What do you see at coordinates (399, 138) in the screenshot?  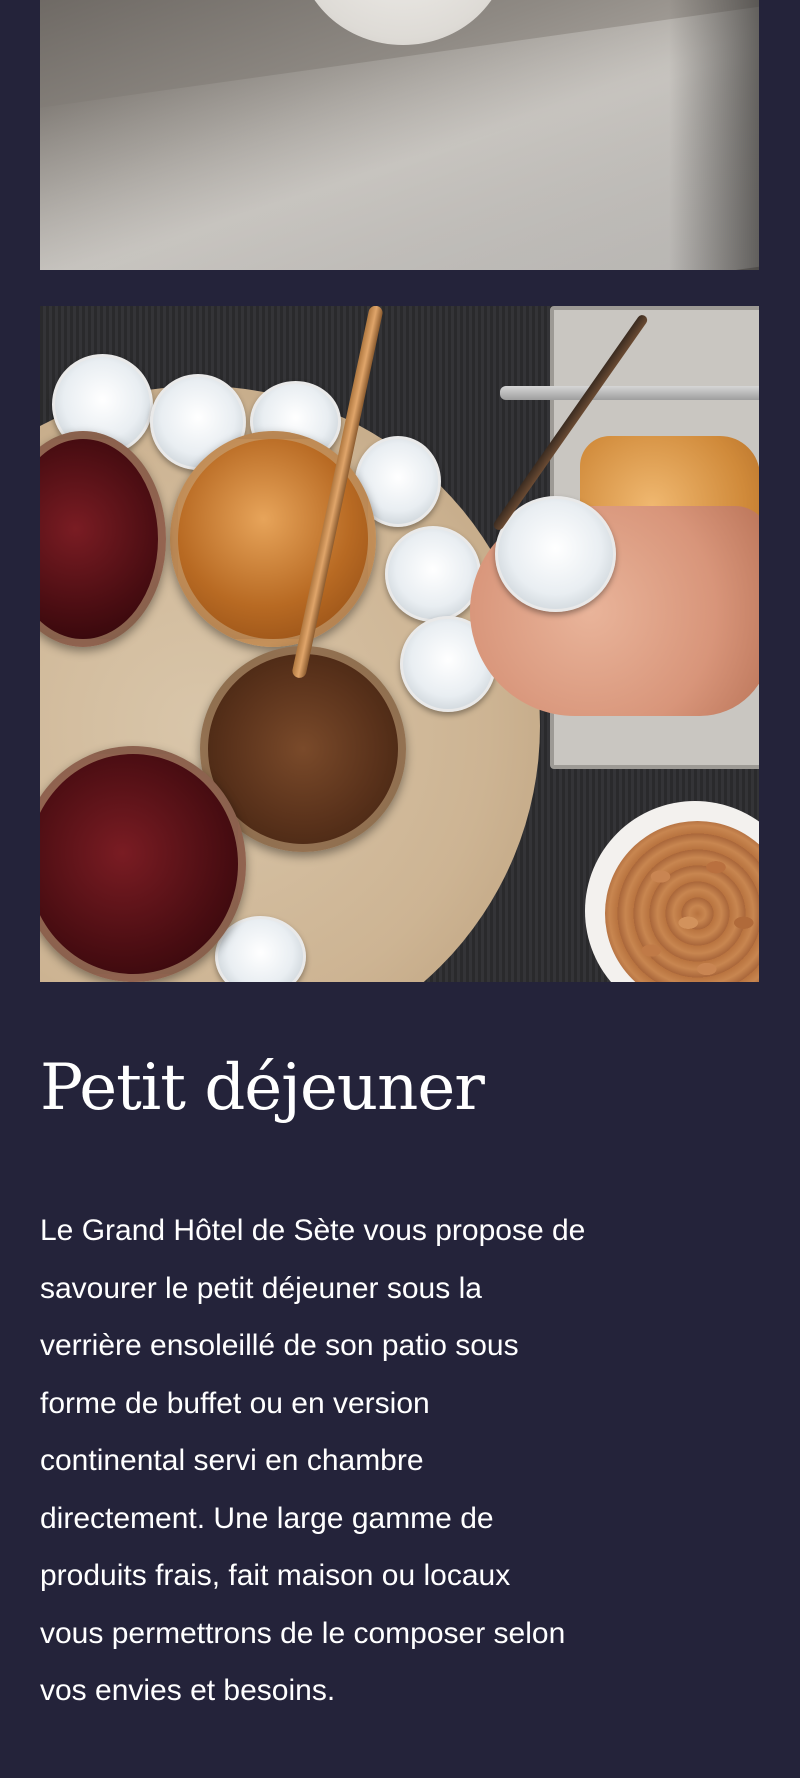 I see `wall-shading` at bounding box center [399, 138].